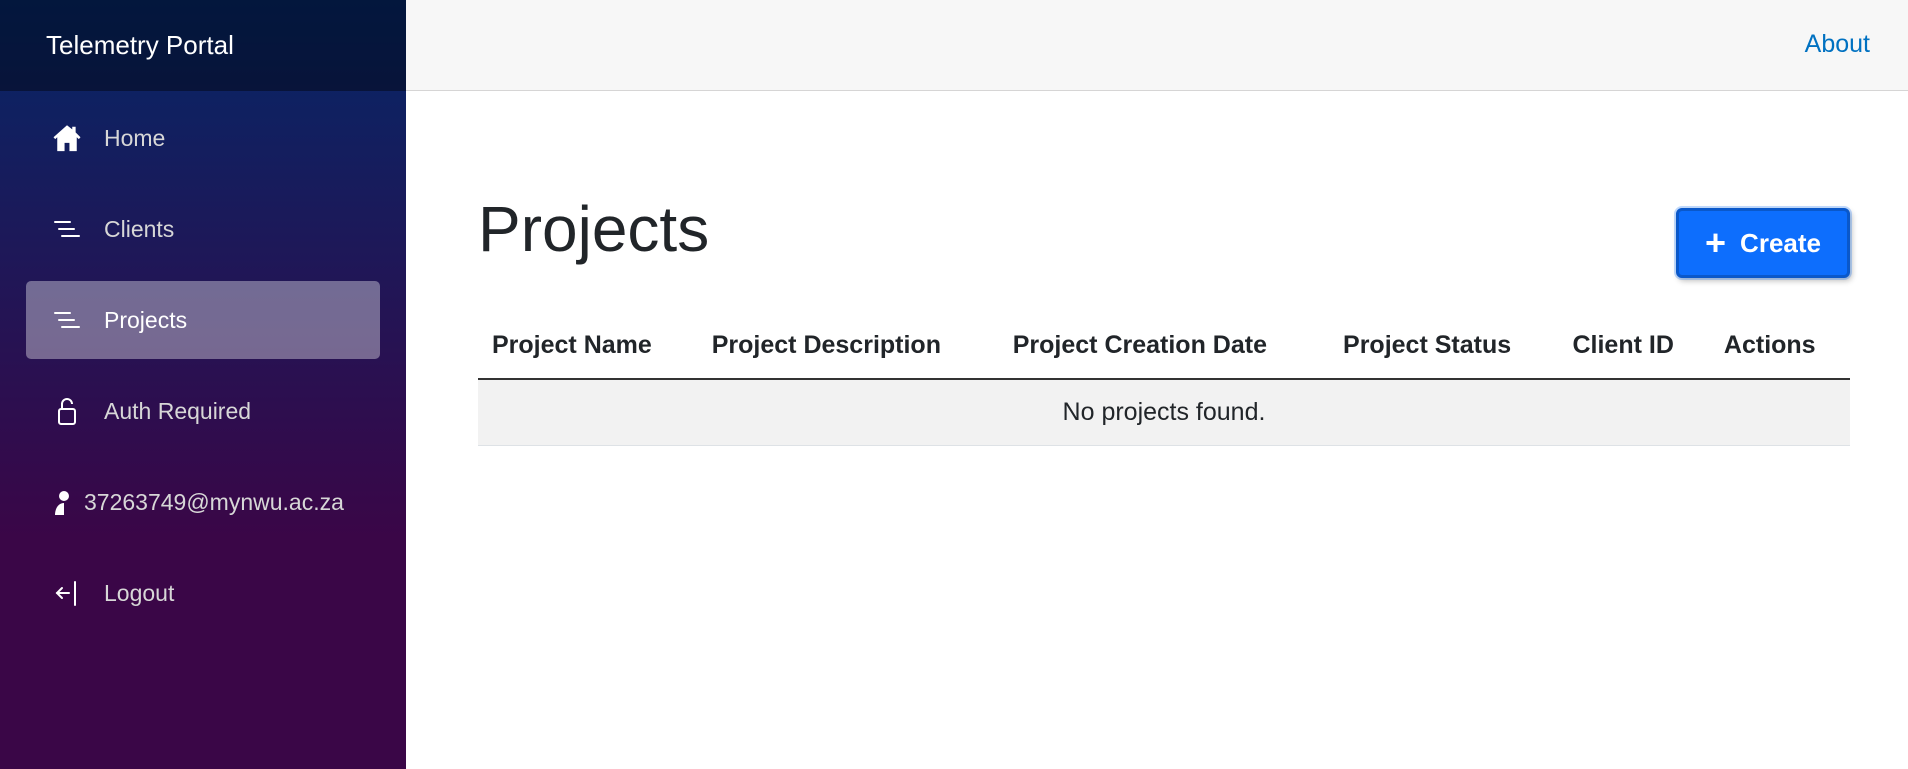 The height and width of the screenshot is (769, 1908). Describe the element at coordinates (1837, 44) in the screenshot. I see `about-link: About` at that location.